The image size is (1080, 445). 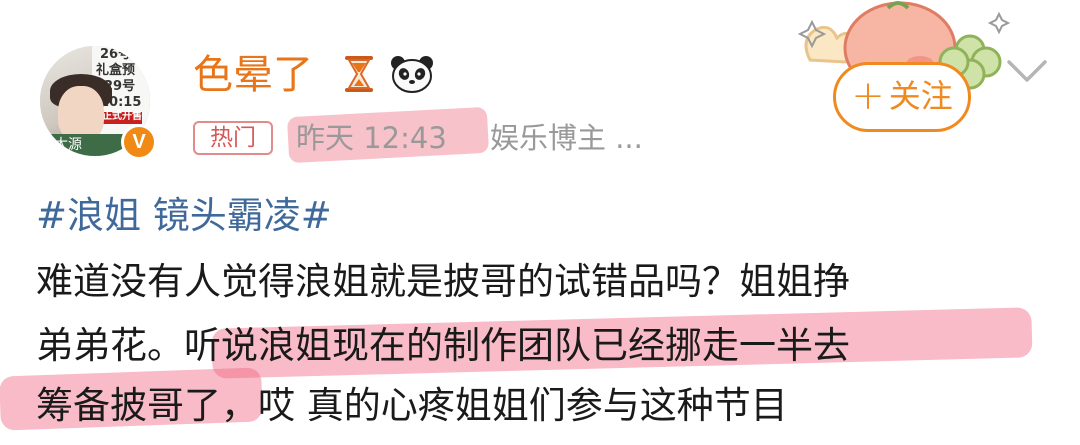 What do you see at coordinates (139, 142) in the screenshot?
I see `verified-badge: V` at bounding box center [139, 142].